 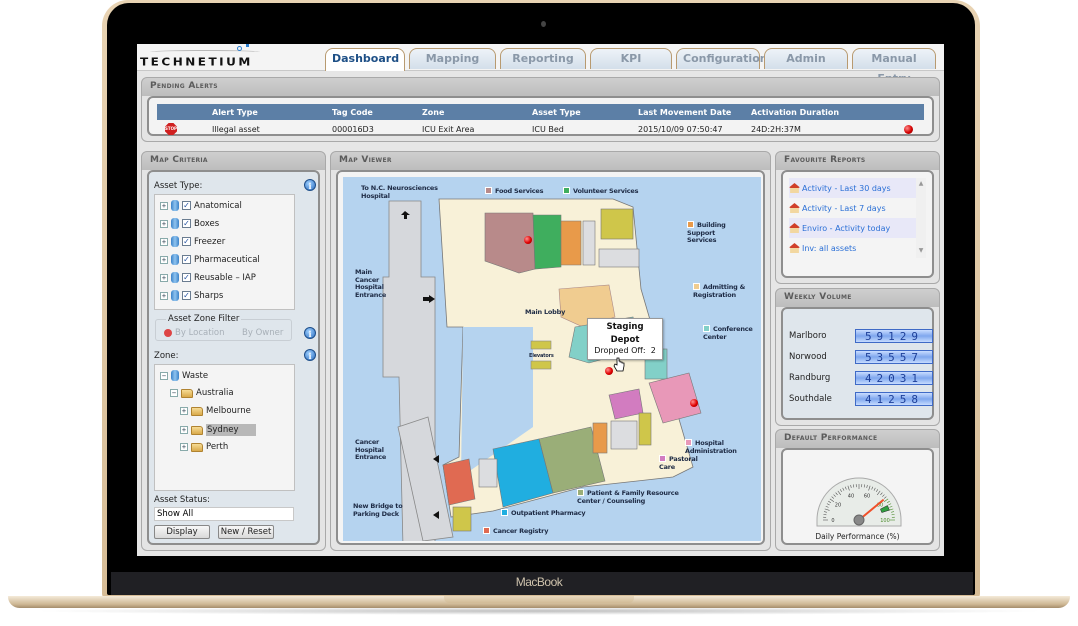 I want to click on by-location-label: By Location, so click(x=200, y=333).